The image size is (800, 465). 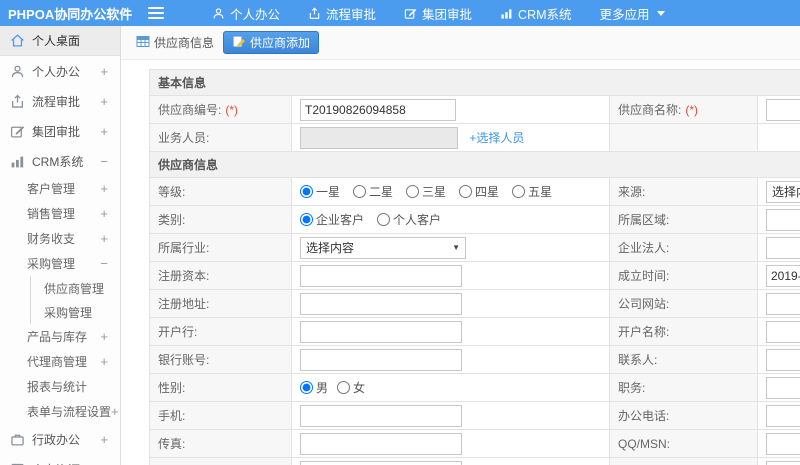 I want to click on sidebar-item-personal-desktop: 个人桌面, so click(x=60, y=41).